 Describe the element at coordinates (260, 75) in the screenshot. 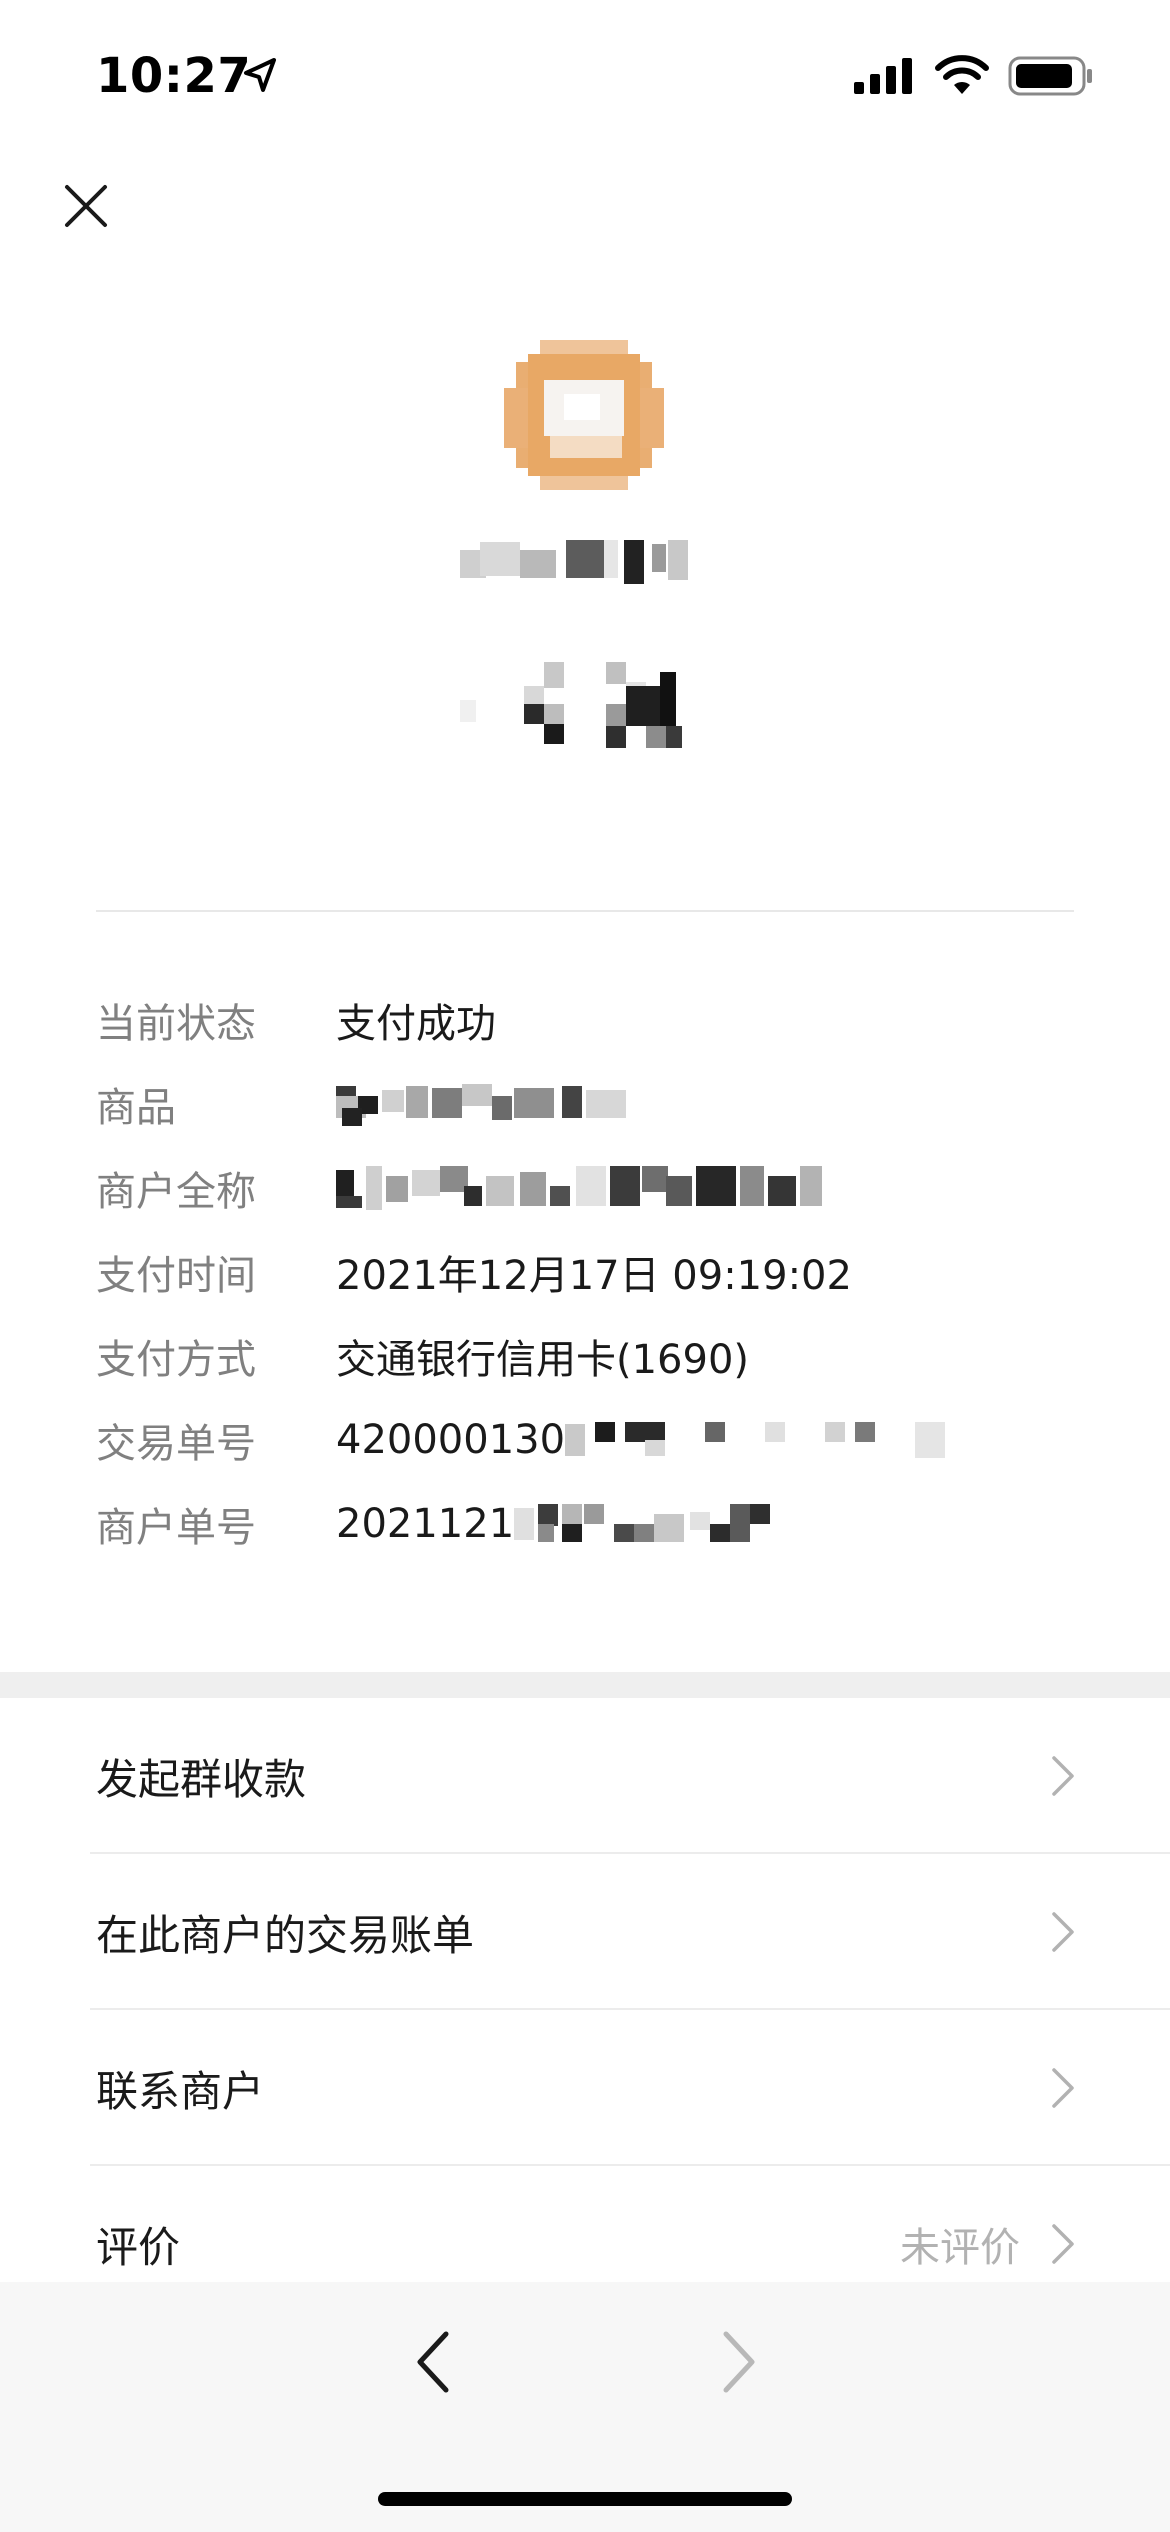

I see `location-arrow-icon` at that location.